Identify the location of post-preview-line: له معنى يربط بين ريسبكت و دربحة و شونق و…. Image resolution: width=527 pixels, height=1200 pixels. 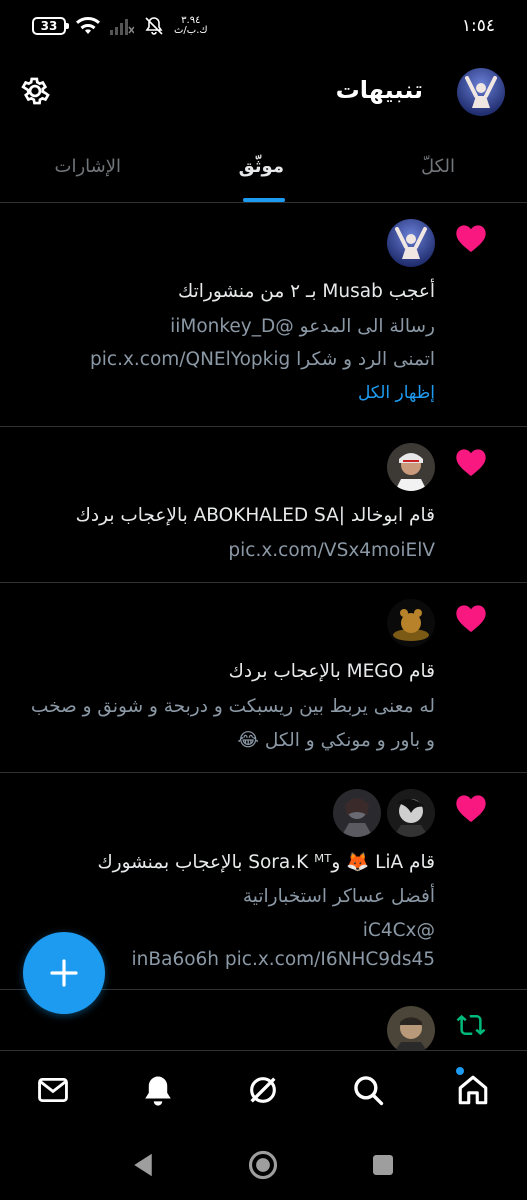
(232, 706).